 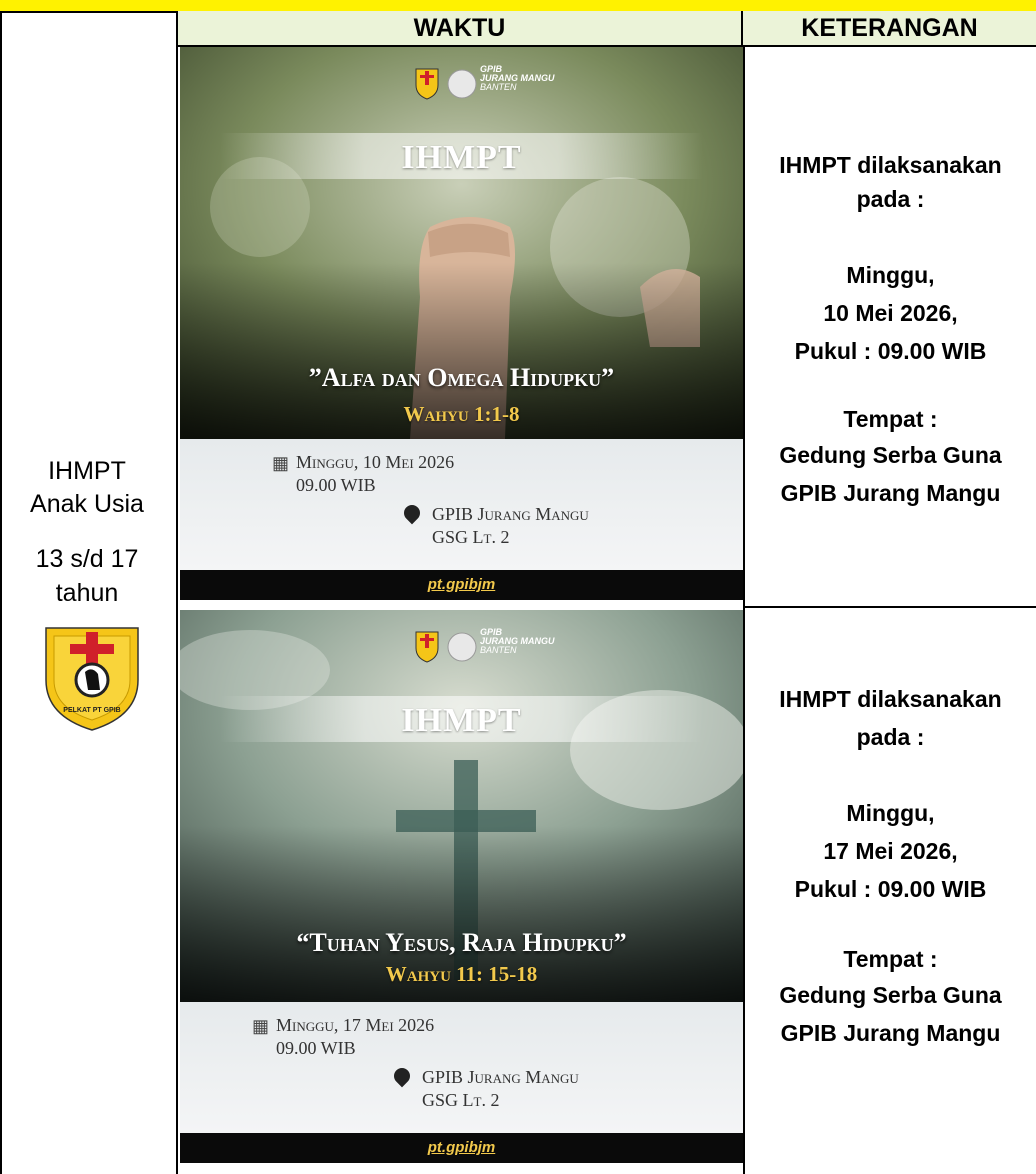 What do you see at coordinates (87, 504) in the screenshot?
I see `category-line-2: Anak Usia` at bounding box center [87, 504].